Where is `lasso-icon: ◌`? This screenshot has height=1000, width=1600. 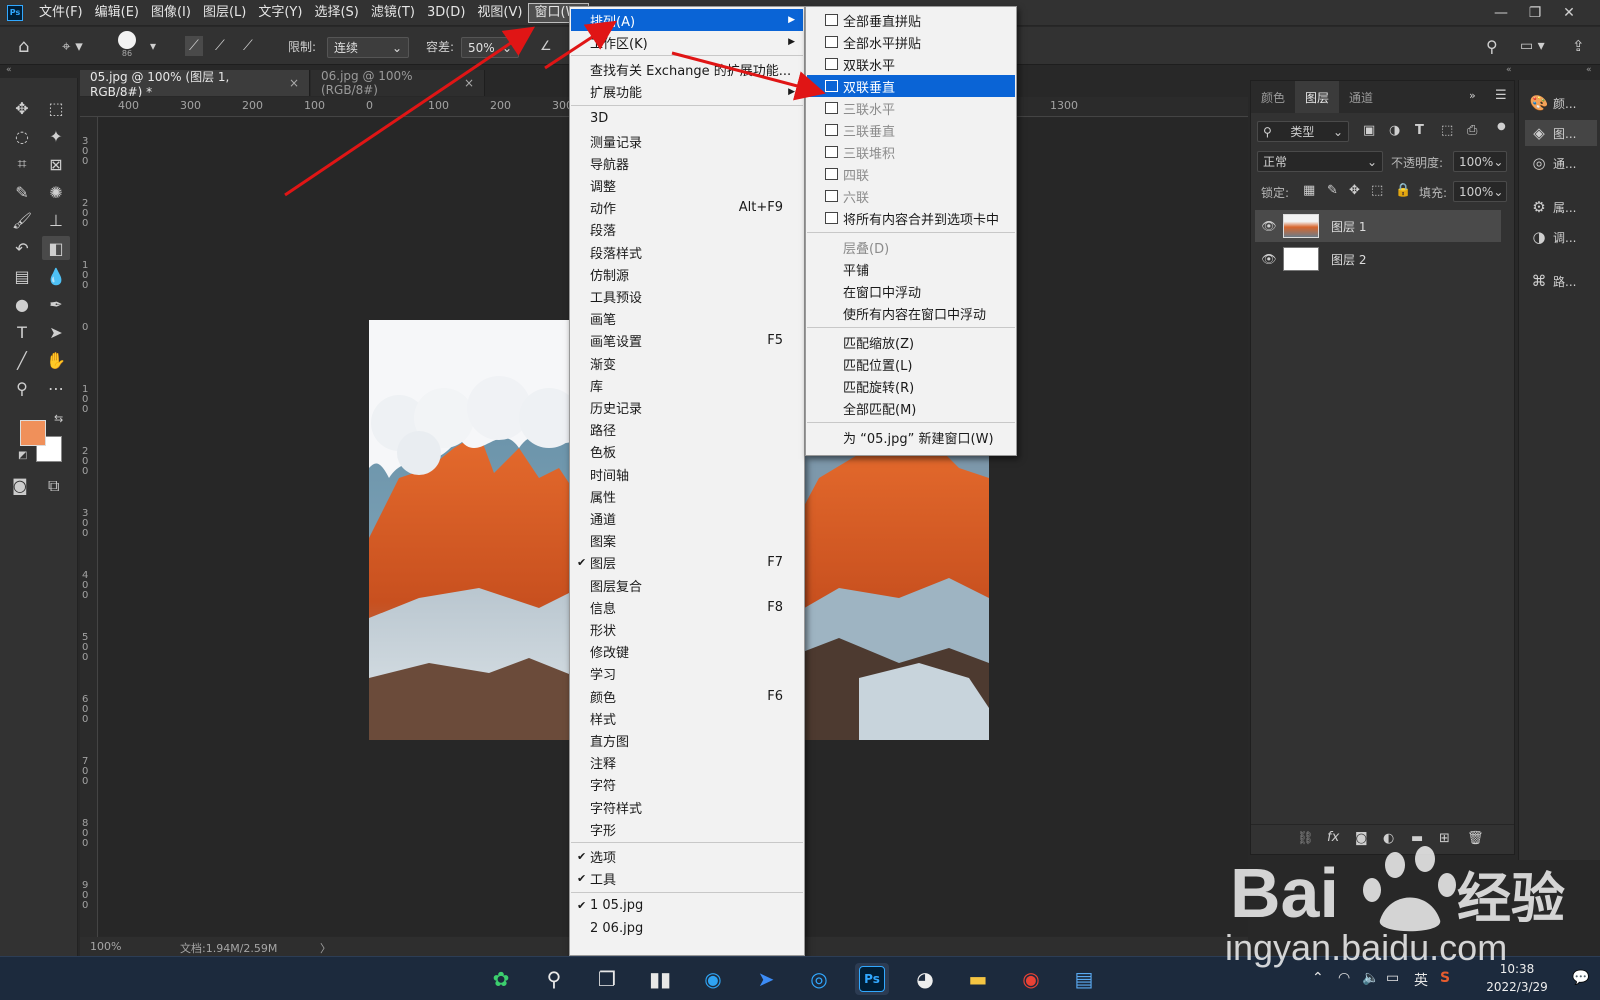
lasso-icon: ◌ is located at coordinates (22, 136).